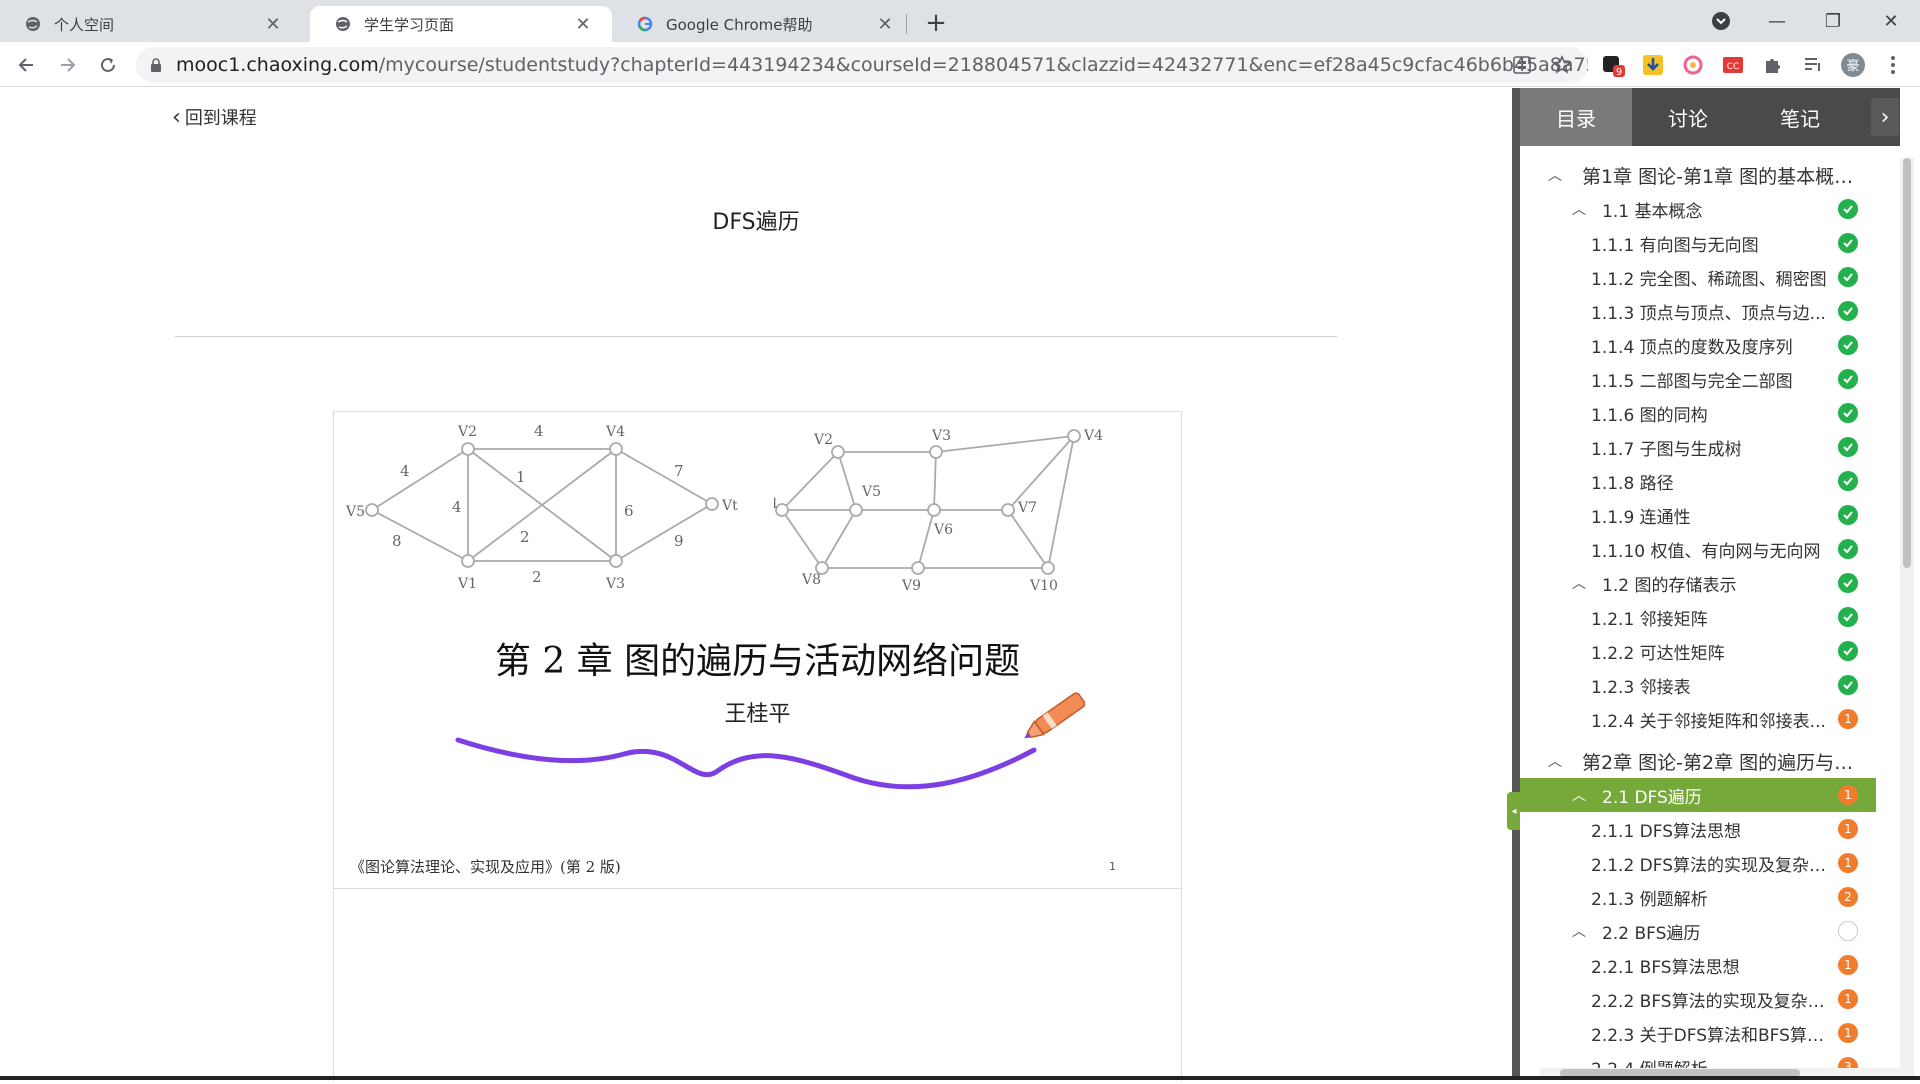 This screenshot has height=1084, width=1920. What do you see at coordinates (1706, 551) in the screenshot?
I see `toc-label: 1.1.10 权值、有向网与无向网` at bounding box center [1706, 551].